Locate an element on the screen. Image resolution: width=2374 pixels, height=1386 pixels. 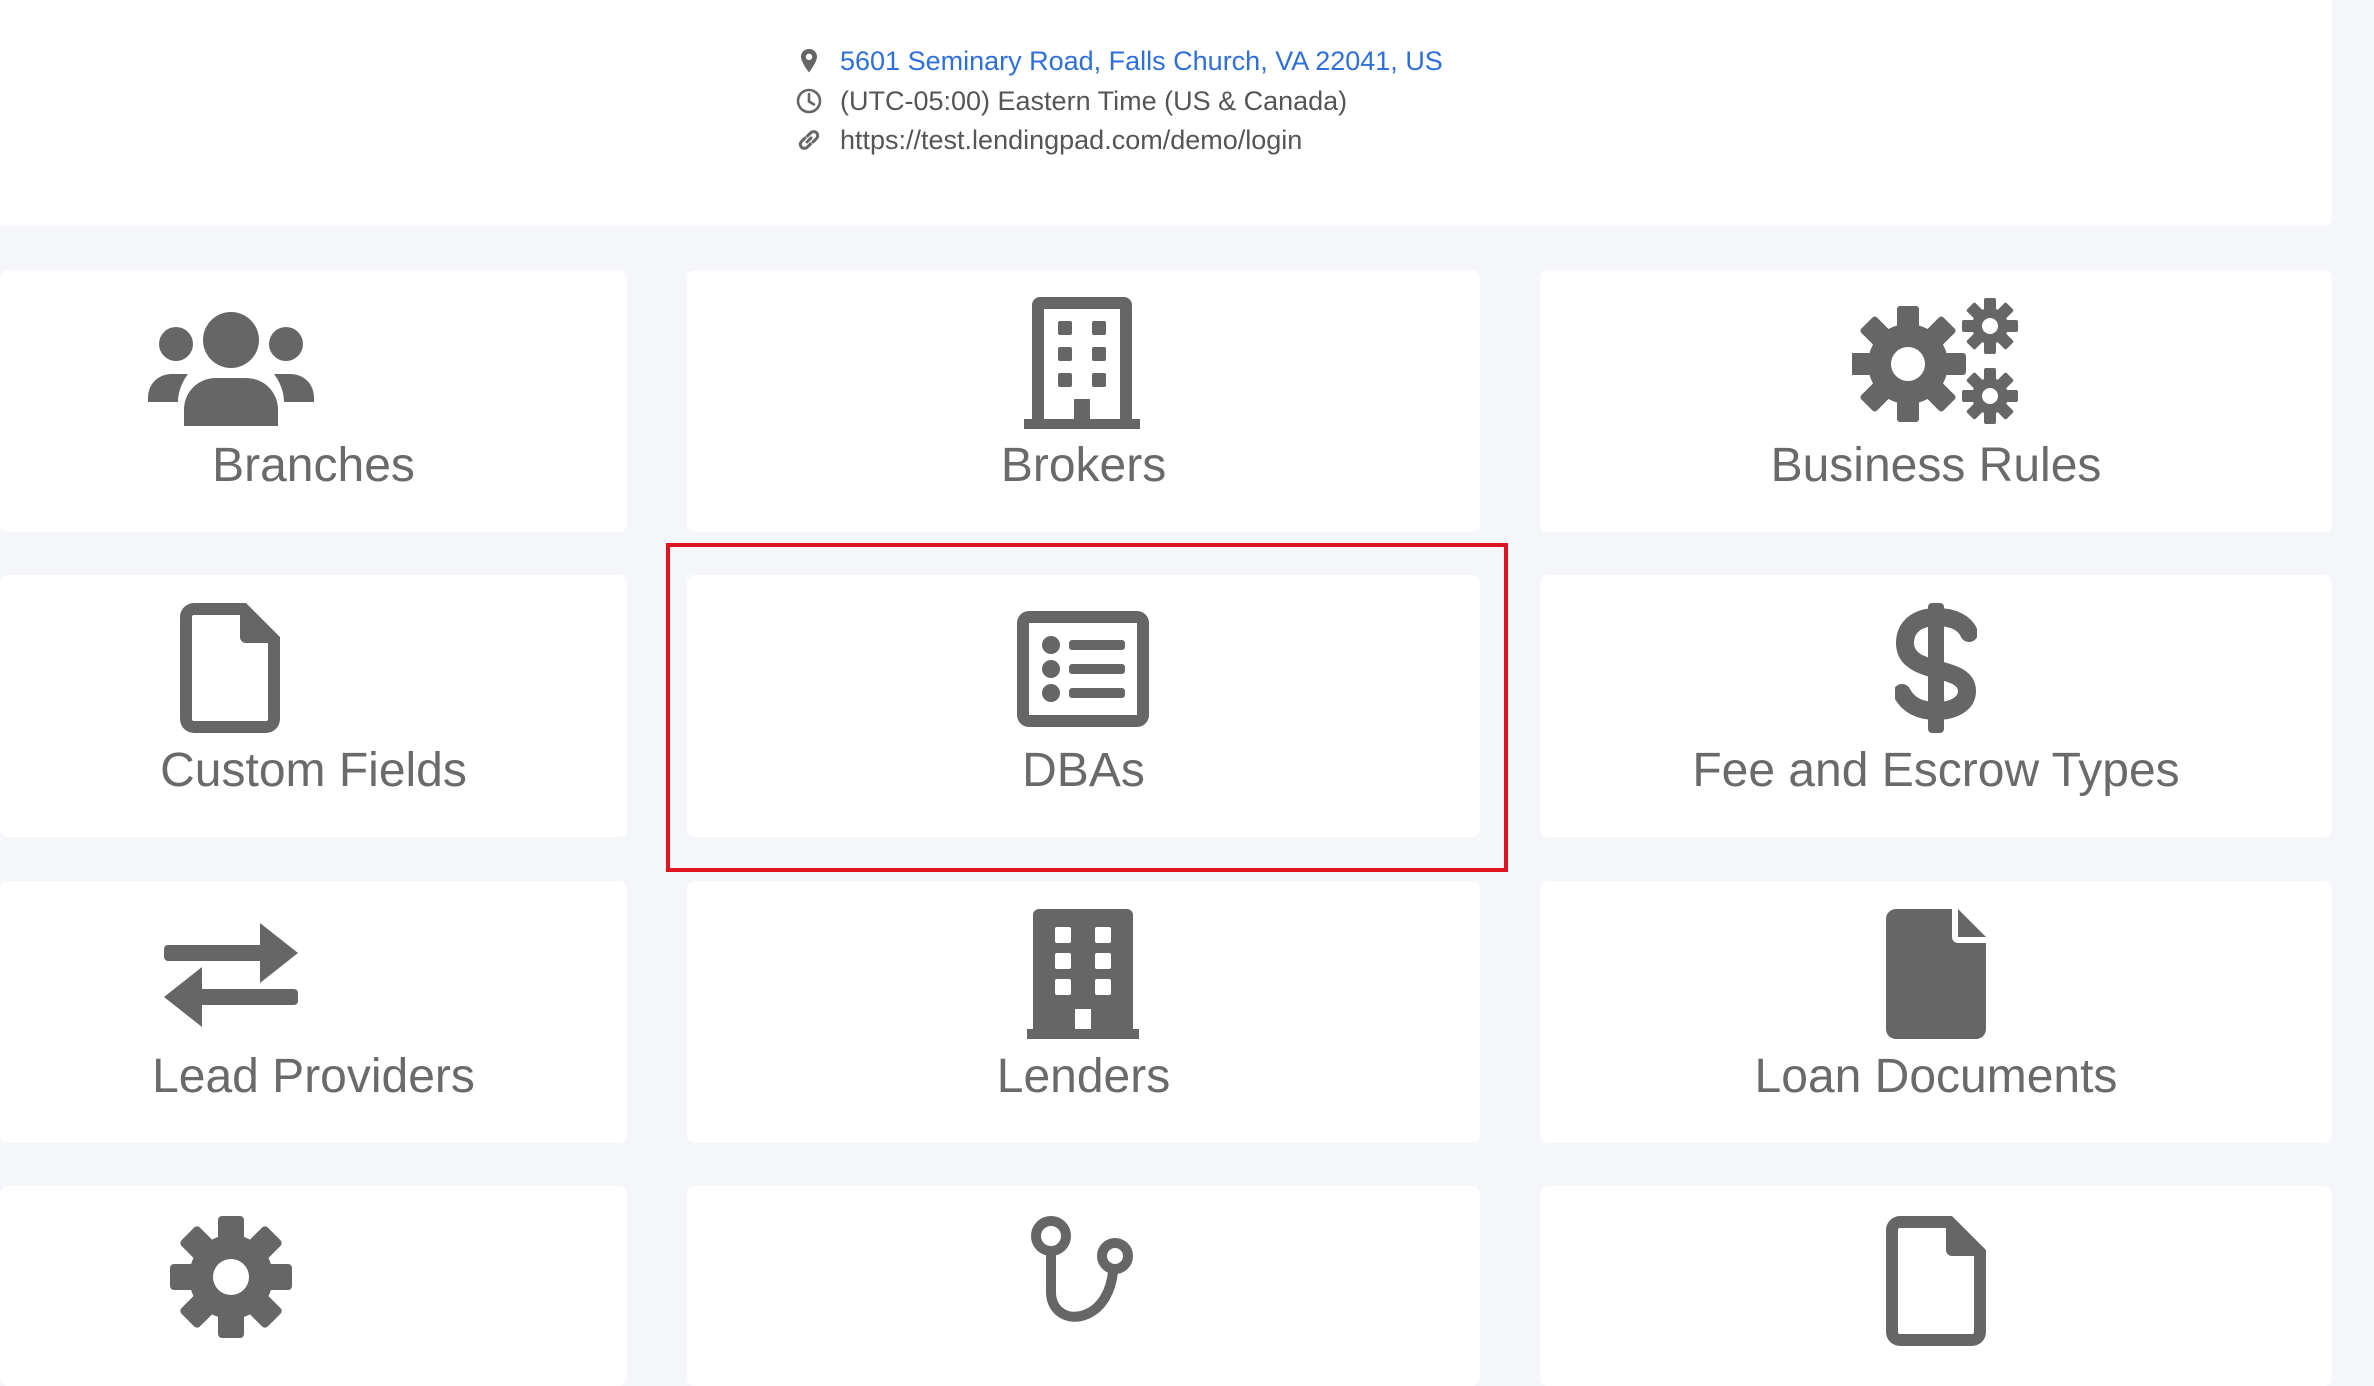
tile-document-partial is located at coordinates (1936, 1286).